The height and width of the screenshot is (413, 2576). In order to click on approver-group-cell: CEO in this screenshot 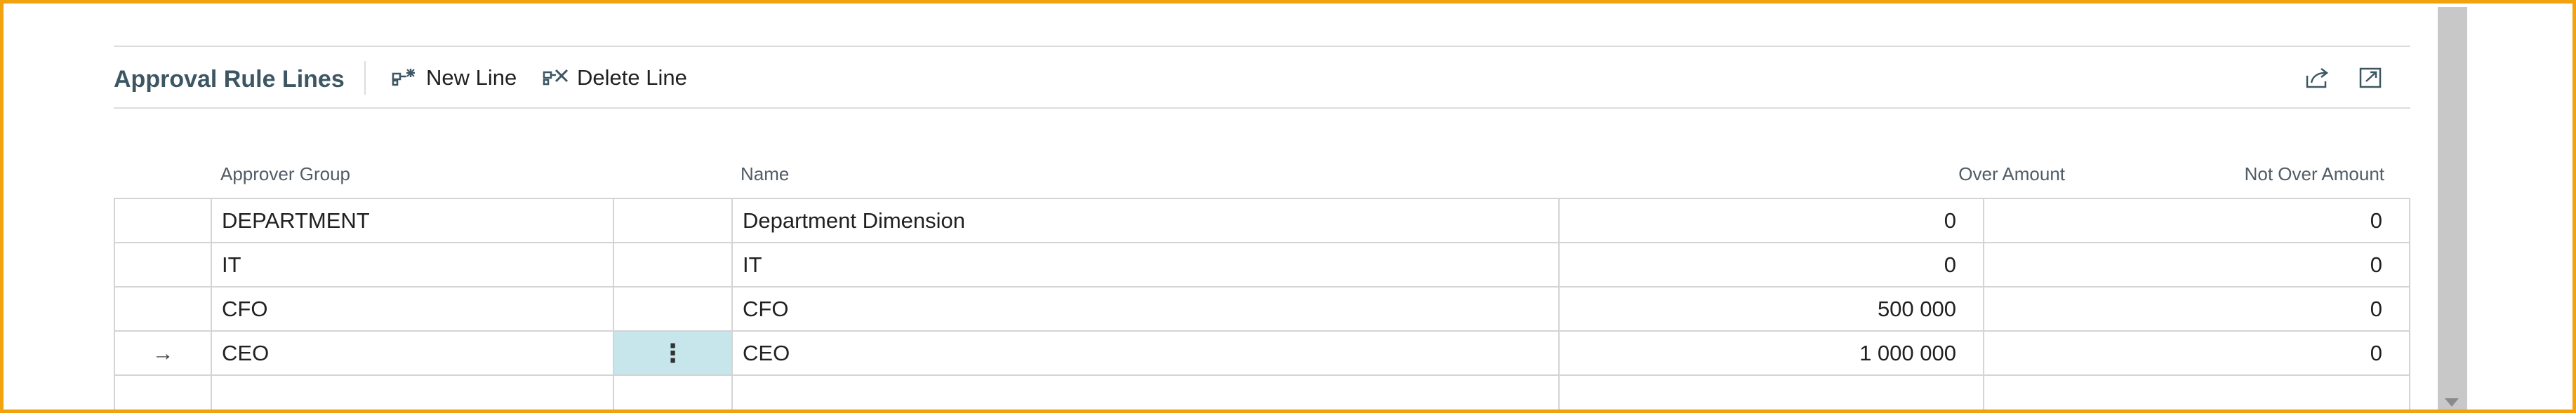, I will do `click(412, 353)`.